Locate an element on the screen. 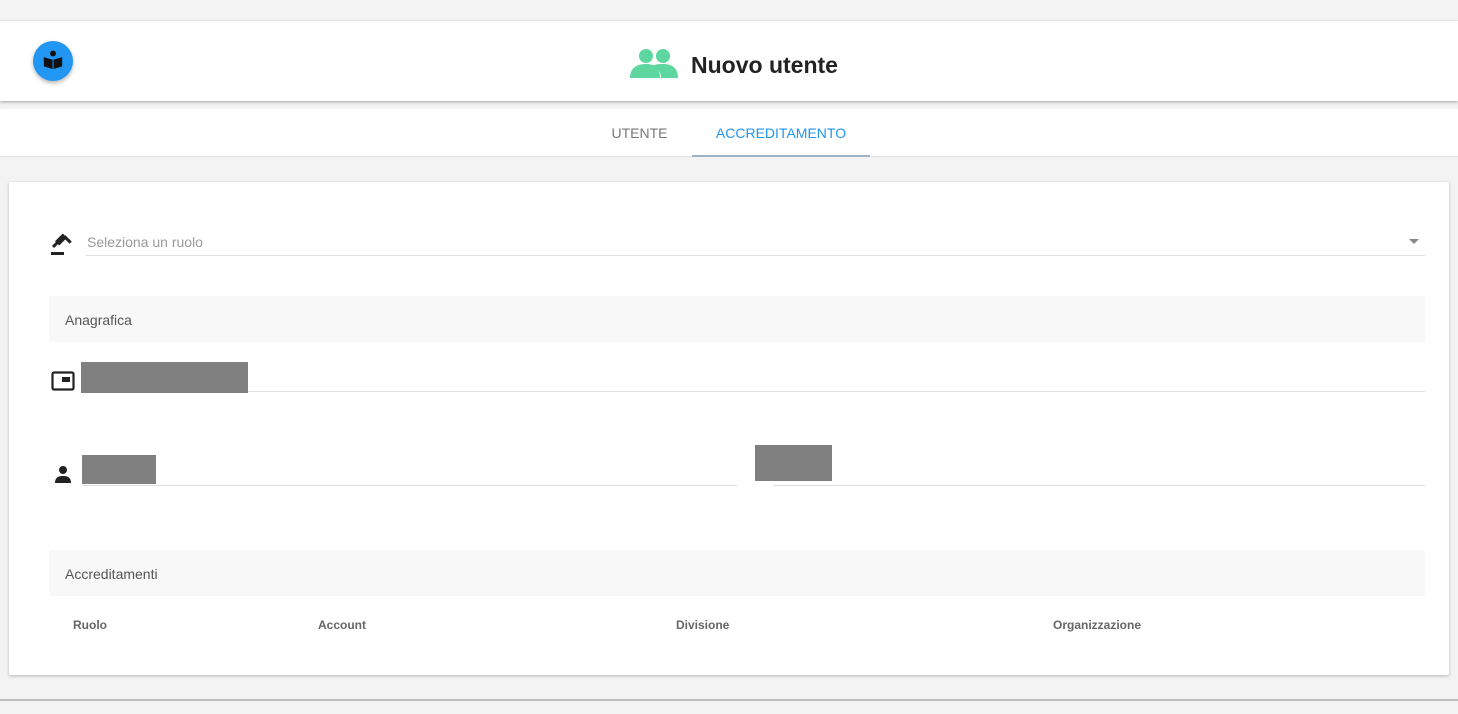 Image resolution: width=1458 pixels, height=714 pixels. app-header: Nuovo utente is located at coordinates (729, 61).